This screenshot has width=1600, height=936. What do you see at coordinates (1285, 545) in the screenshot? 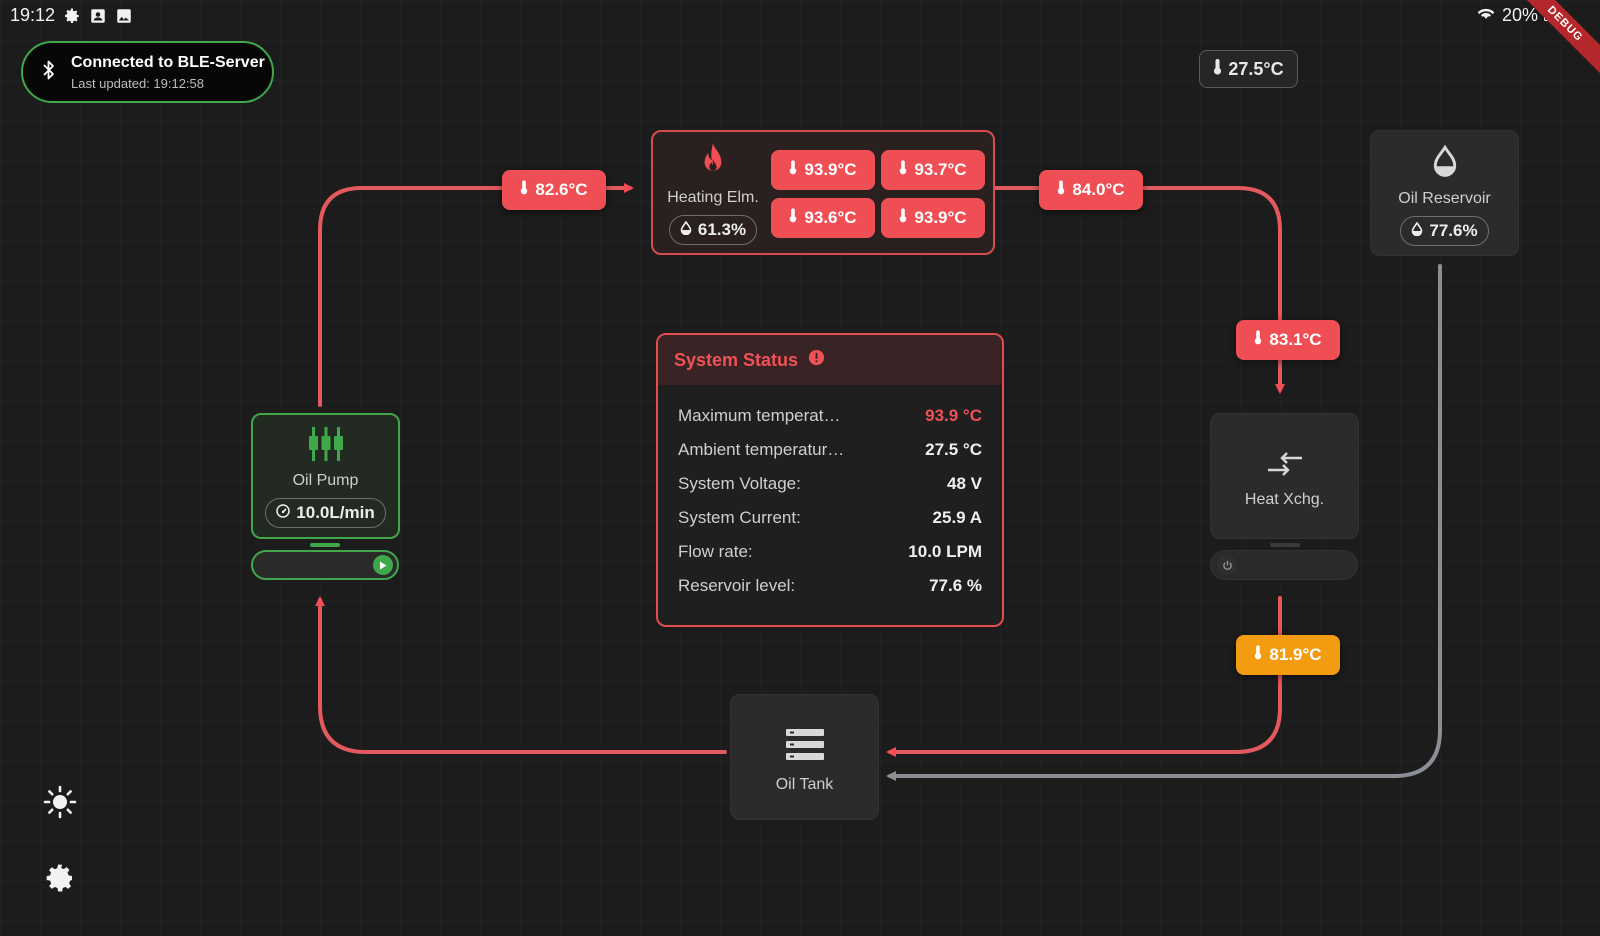
I see `xchg-toggle-connector` at bounding box center [1285, 545].